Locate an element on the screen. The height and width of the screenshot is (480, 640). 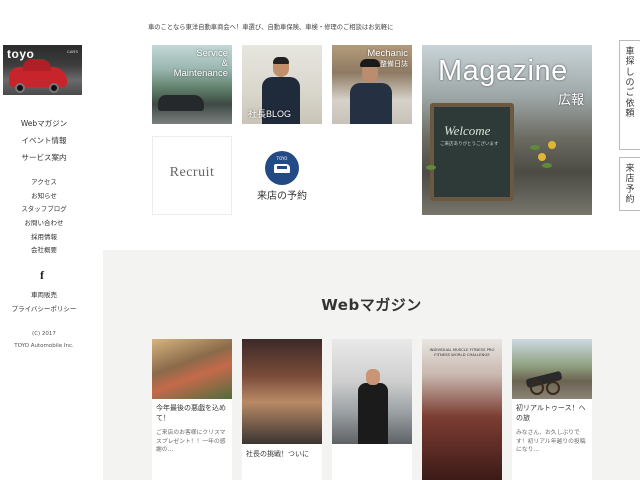
nav-privacy-policy: プライバシーポリシー is located at coordinates (44, 312).